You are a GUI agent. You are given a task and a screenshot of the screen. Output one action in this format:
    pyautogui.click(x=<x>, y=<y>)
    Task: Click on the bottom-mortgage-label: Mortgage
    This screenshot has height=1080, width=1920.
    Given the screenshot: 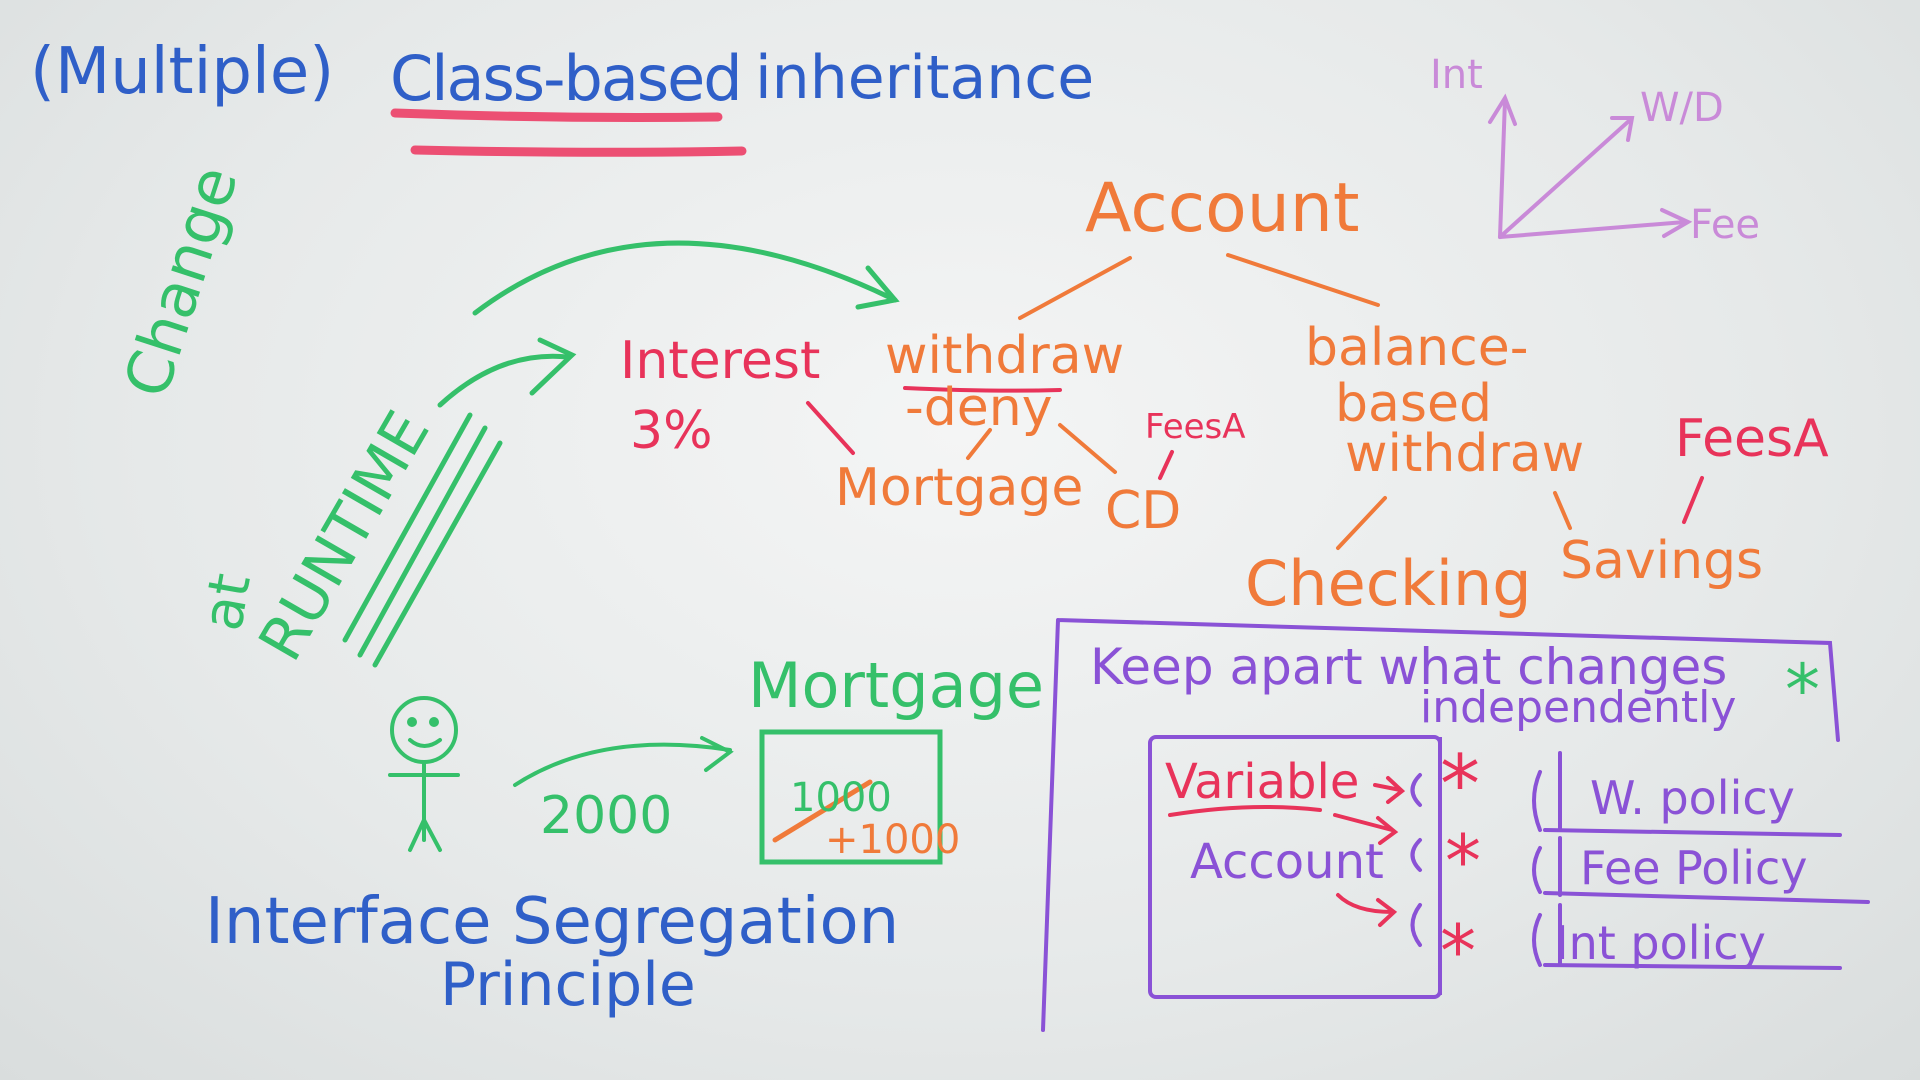 What is the action you would take?
    pyautogui.click(x=896, y=685)
    